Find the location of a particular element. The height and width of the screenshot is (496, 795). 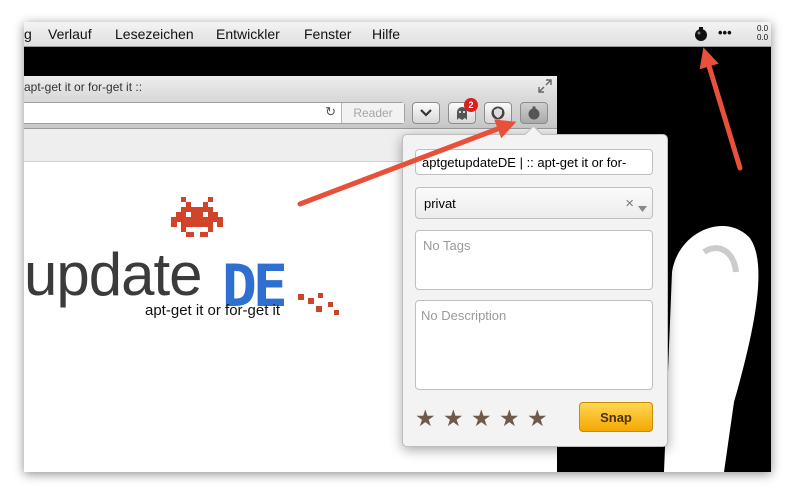

arrow-to-menubar-icon is located at coordinates (721, 109).